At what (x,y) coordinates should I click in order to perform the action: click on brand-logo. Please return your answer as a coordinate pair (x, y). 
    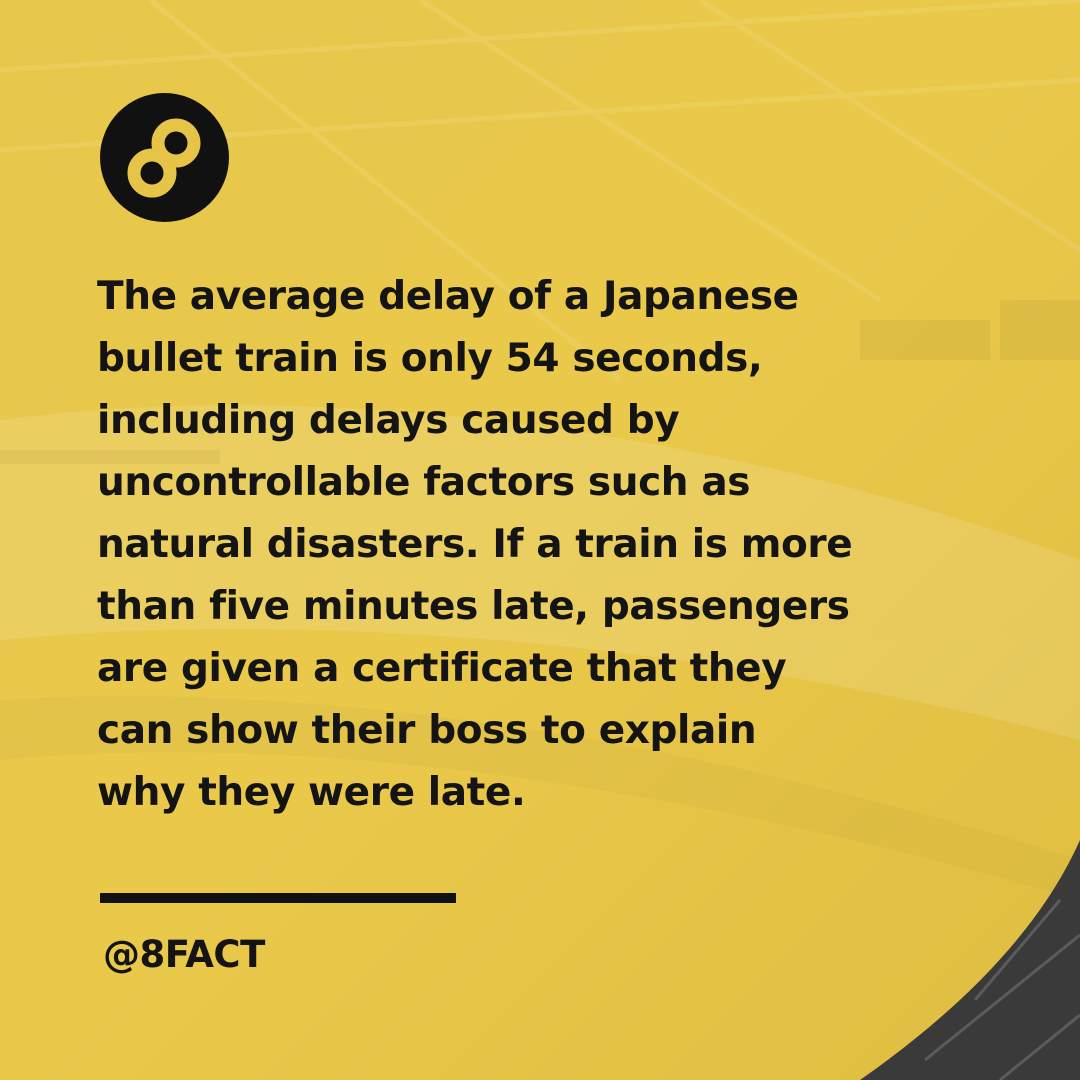
    Looking at the image, I should click on (164, 157).